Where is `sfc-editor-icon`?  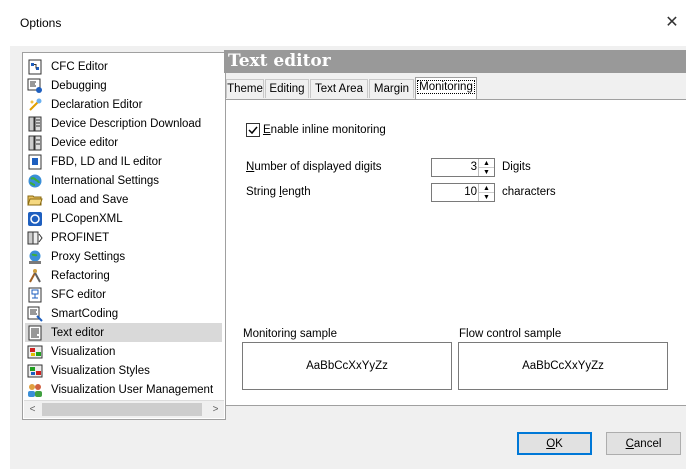
sfc-editor-icon is located at coordinates (35, 295).